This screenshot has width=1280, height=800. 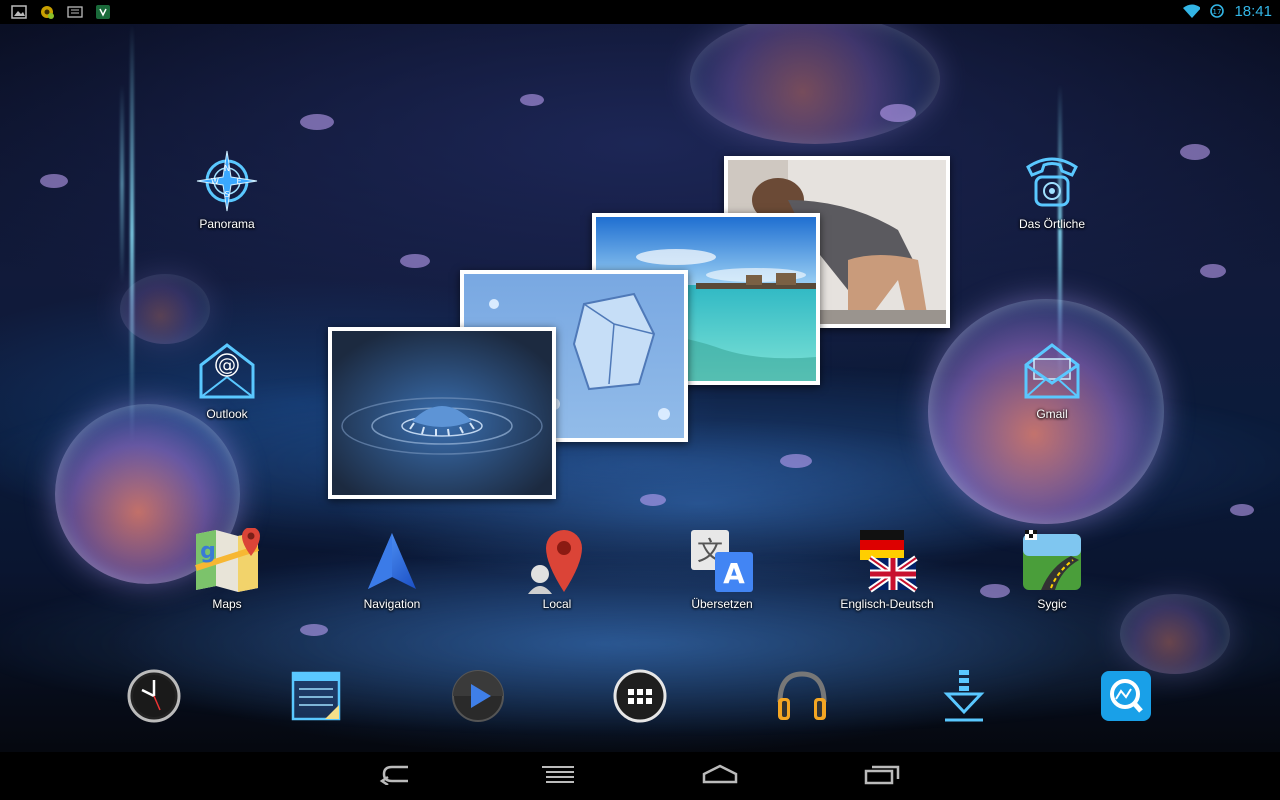 I want to click on app-label: Englisch-Deutsch, so click(x=887, y=604).